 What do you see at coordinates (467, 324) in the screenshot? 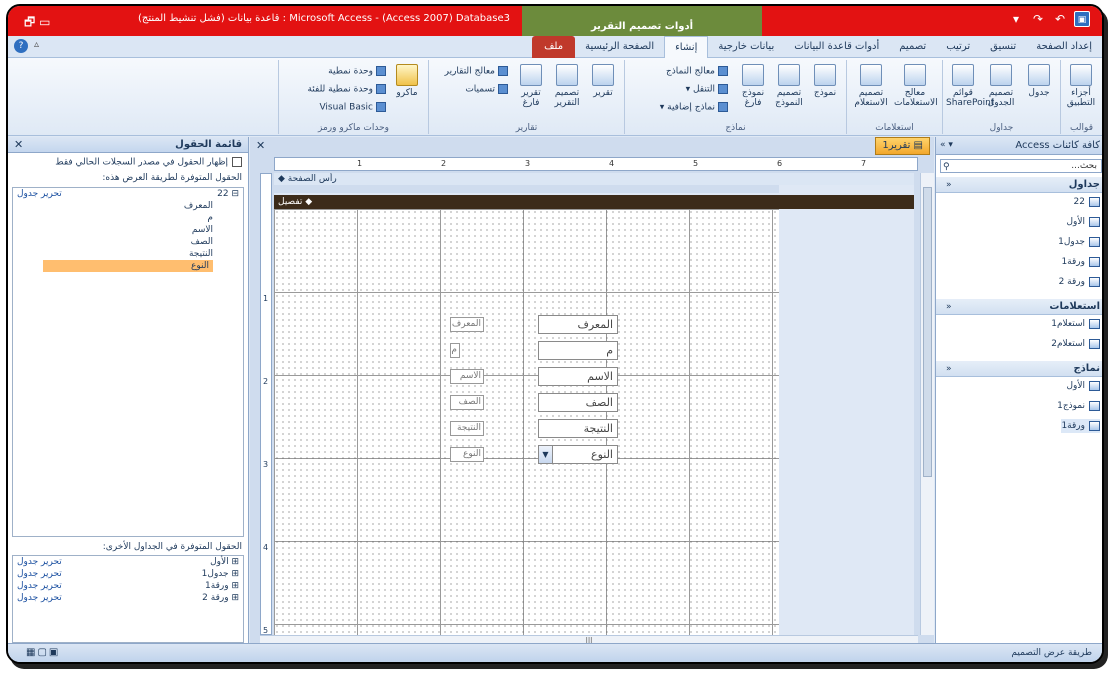
I see `report-label: المعرف` at bounding box center [467, 324].